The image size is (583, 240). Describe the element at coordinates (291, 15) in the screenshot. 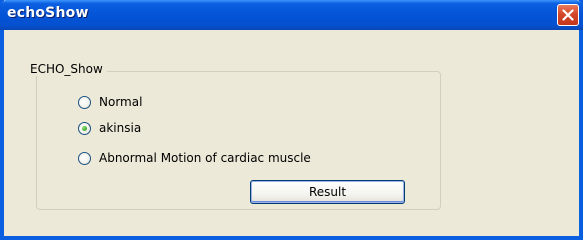

I see `title-bar: echoShow` at that location.